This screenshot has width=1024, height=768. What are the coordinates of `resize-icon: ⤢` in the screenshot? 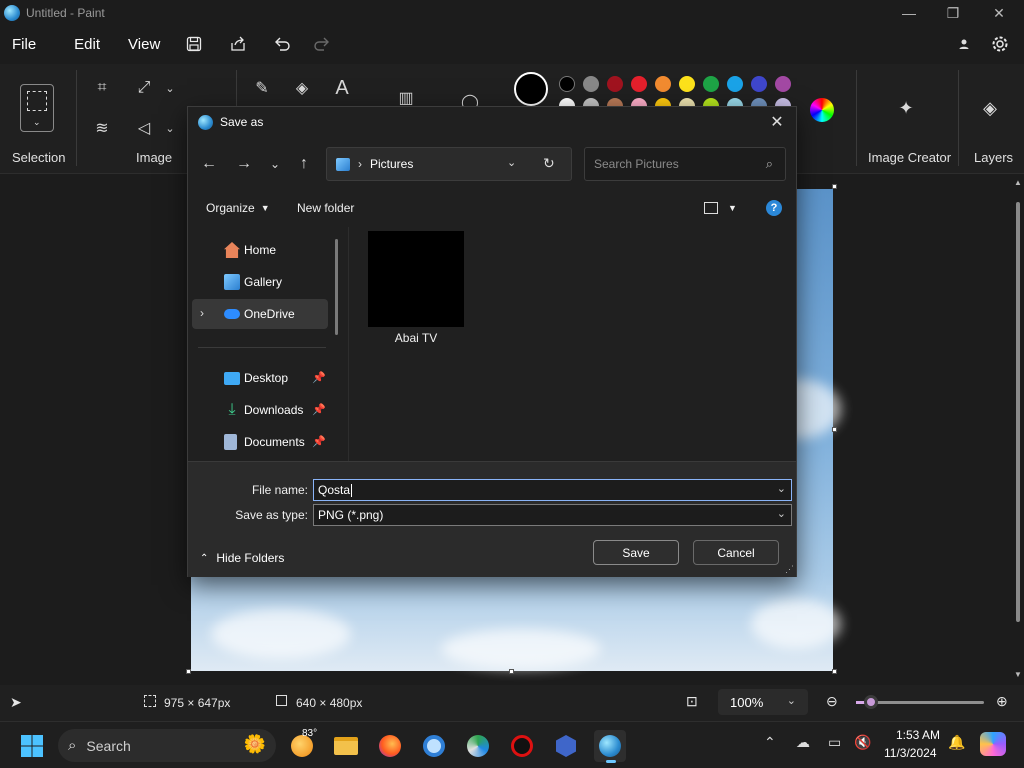 It's located at (144, 88).